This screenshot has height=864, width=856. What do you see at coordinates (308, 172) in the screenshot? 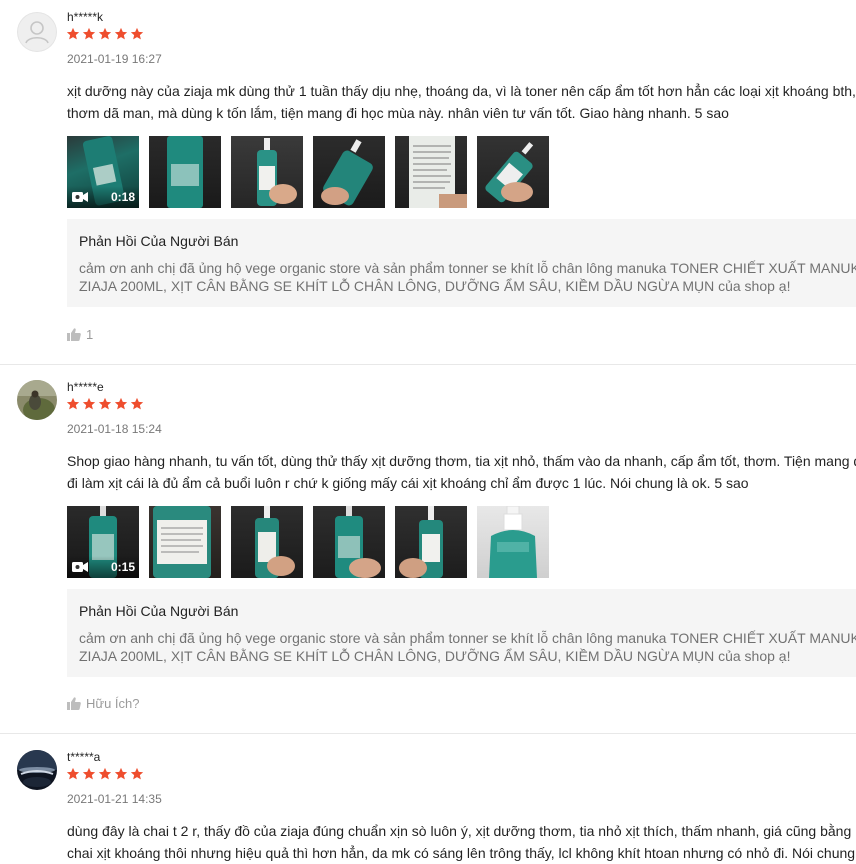
I see `review-media-list: 0:18` at bounding box center [308, 172].